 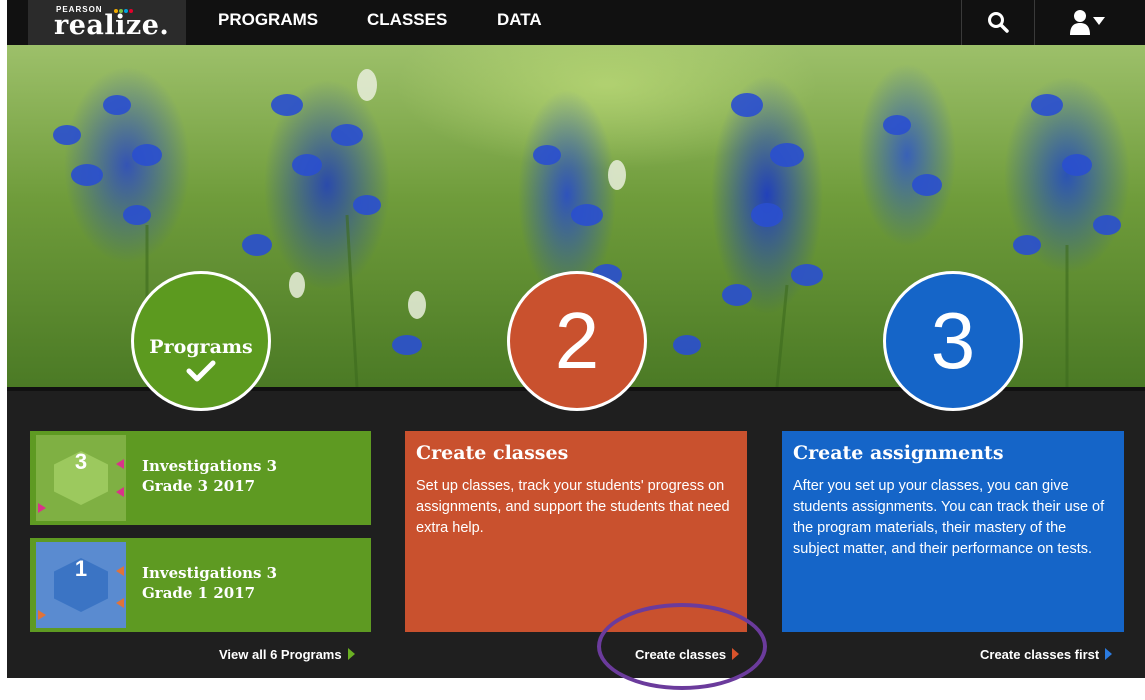 I want to click on program-thumbnail: 3, so click(x=81, y=478).